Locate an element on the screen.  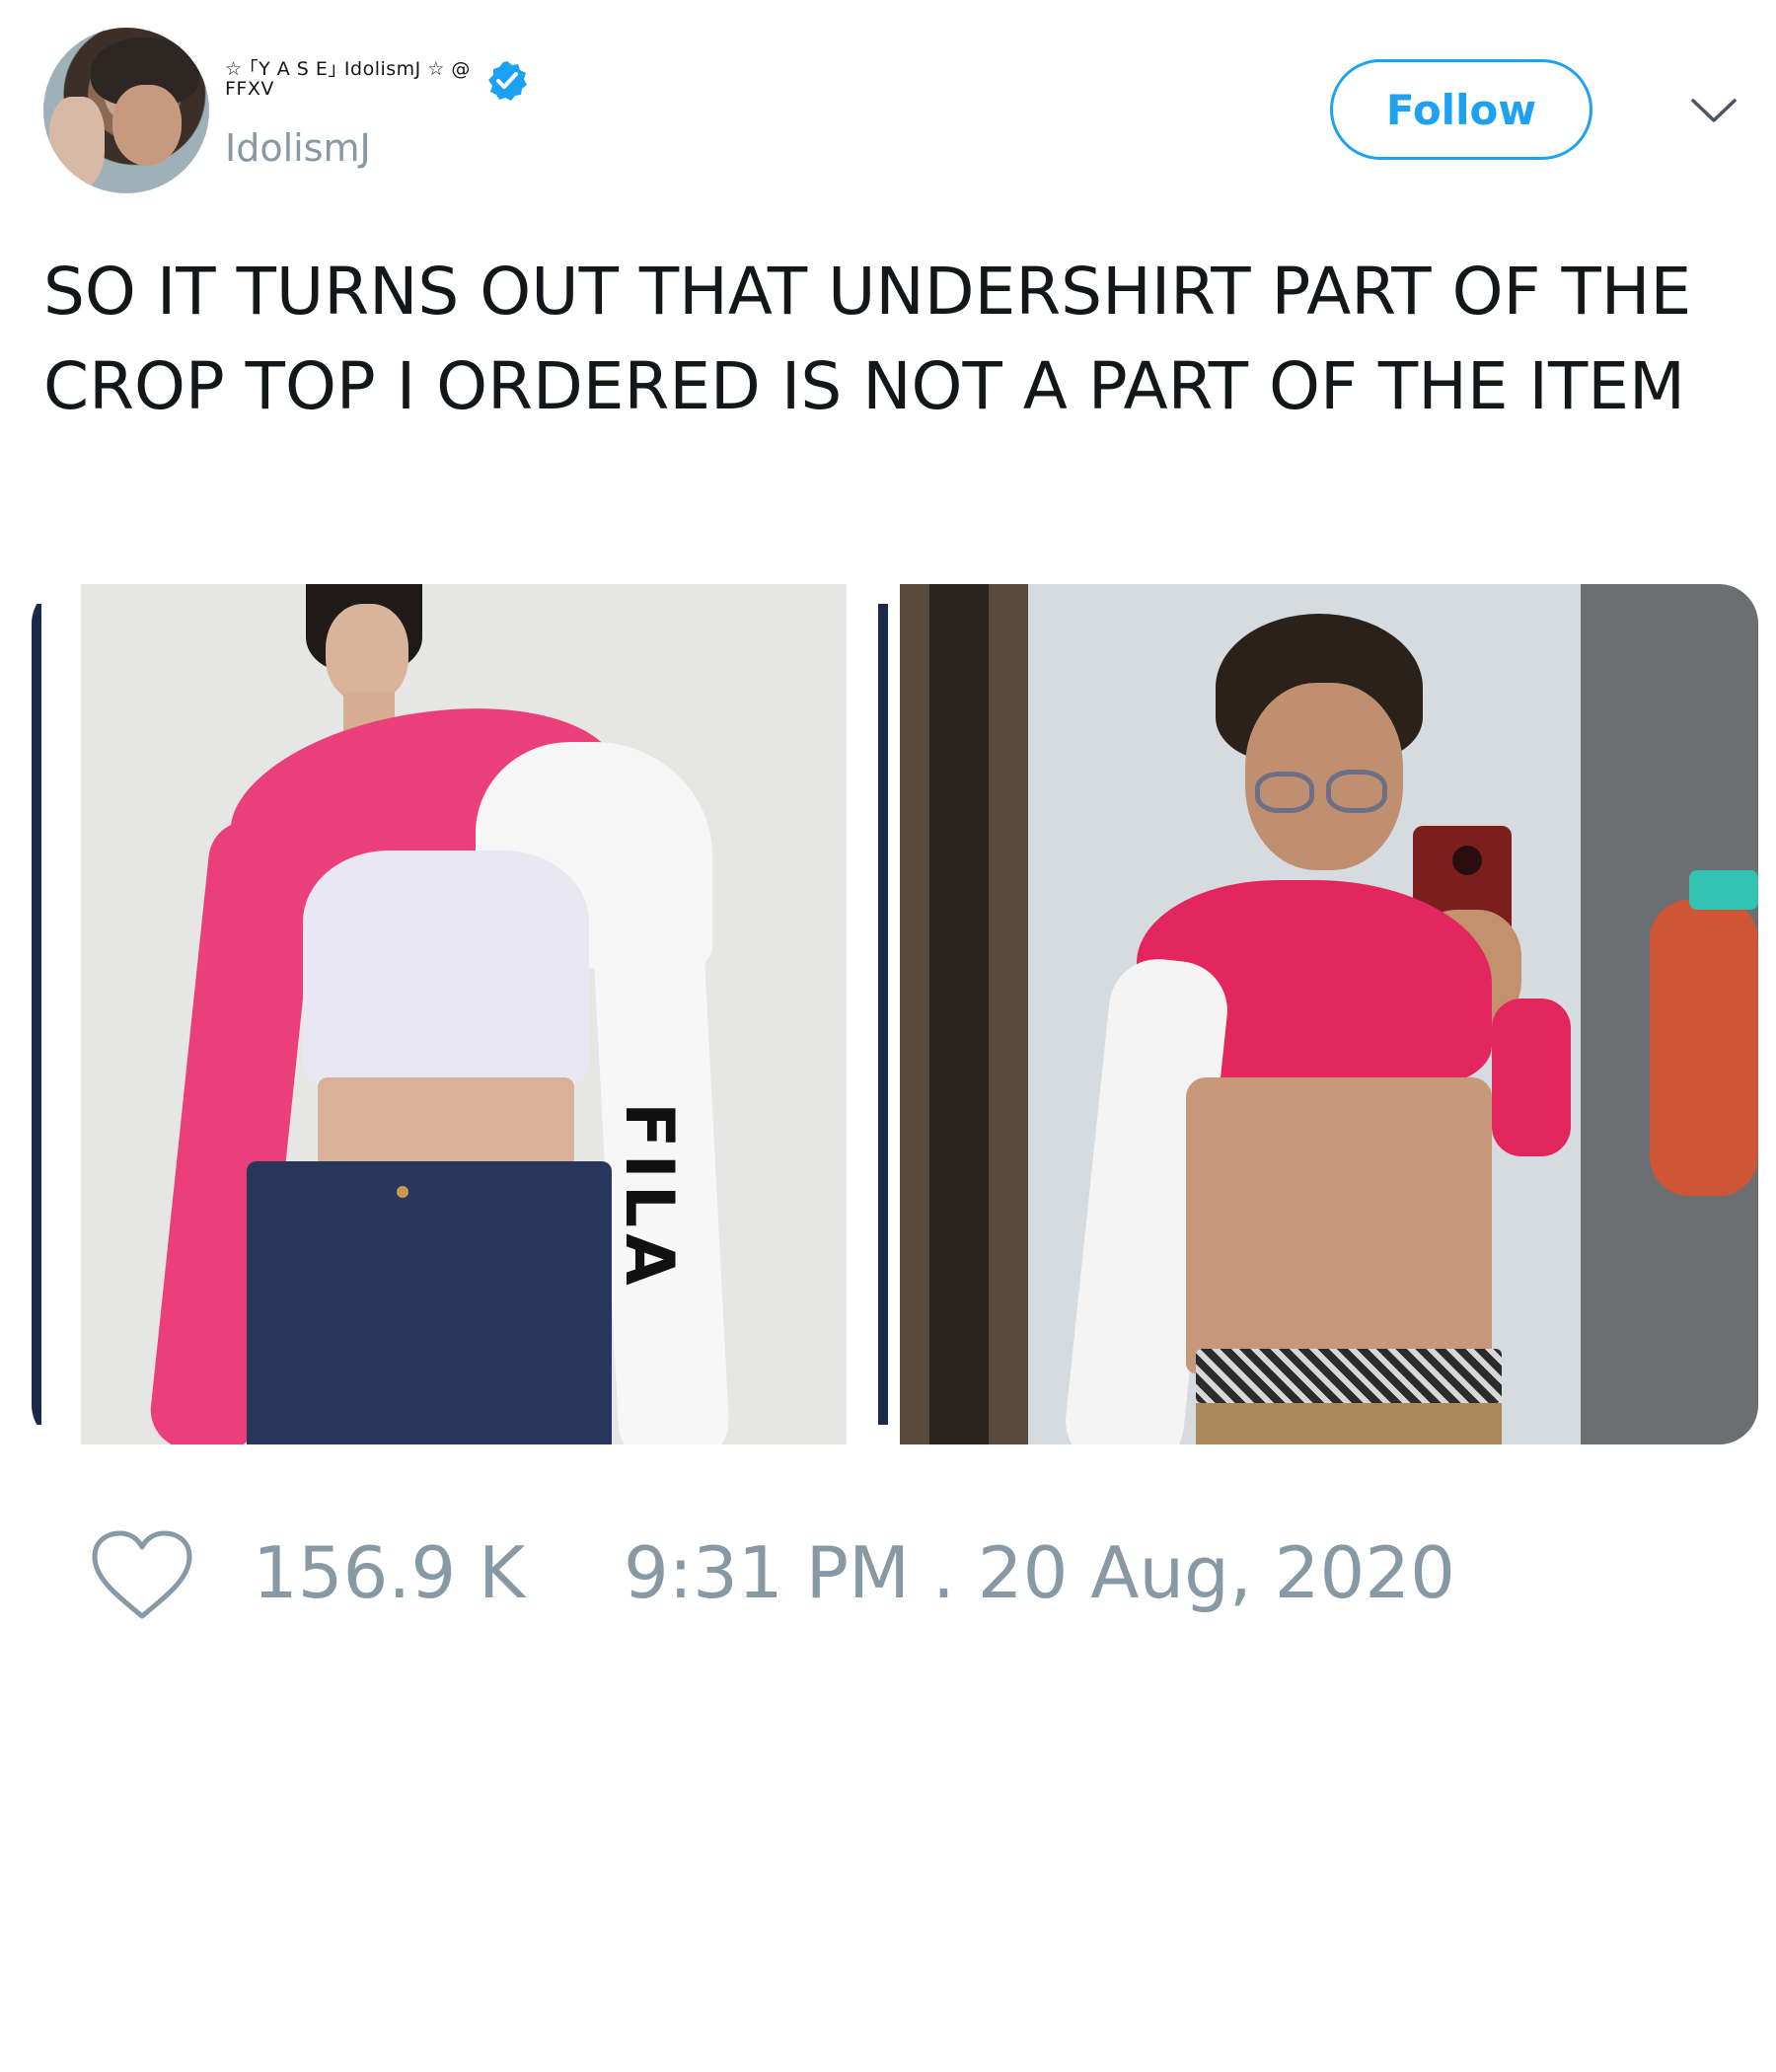
user-handle: IdolismJ is located at coordinates (298, 148).